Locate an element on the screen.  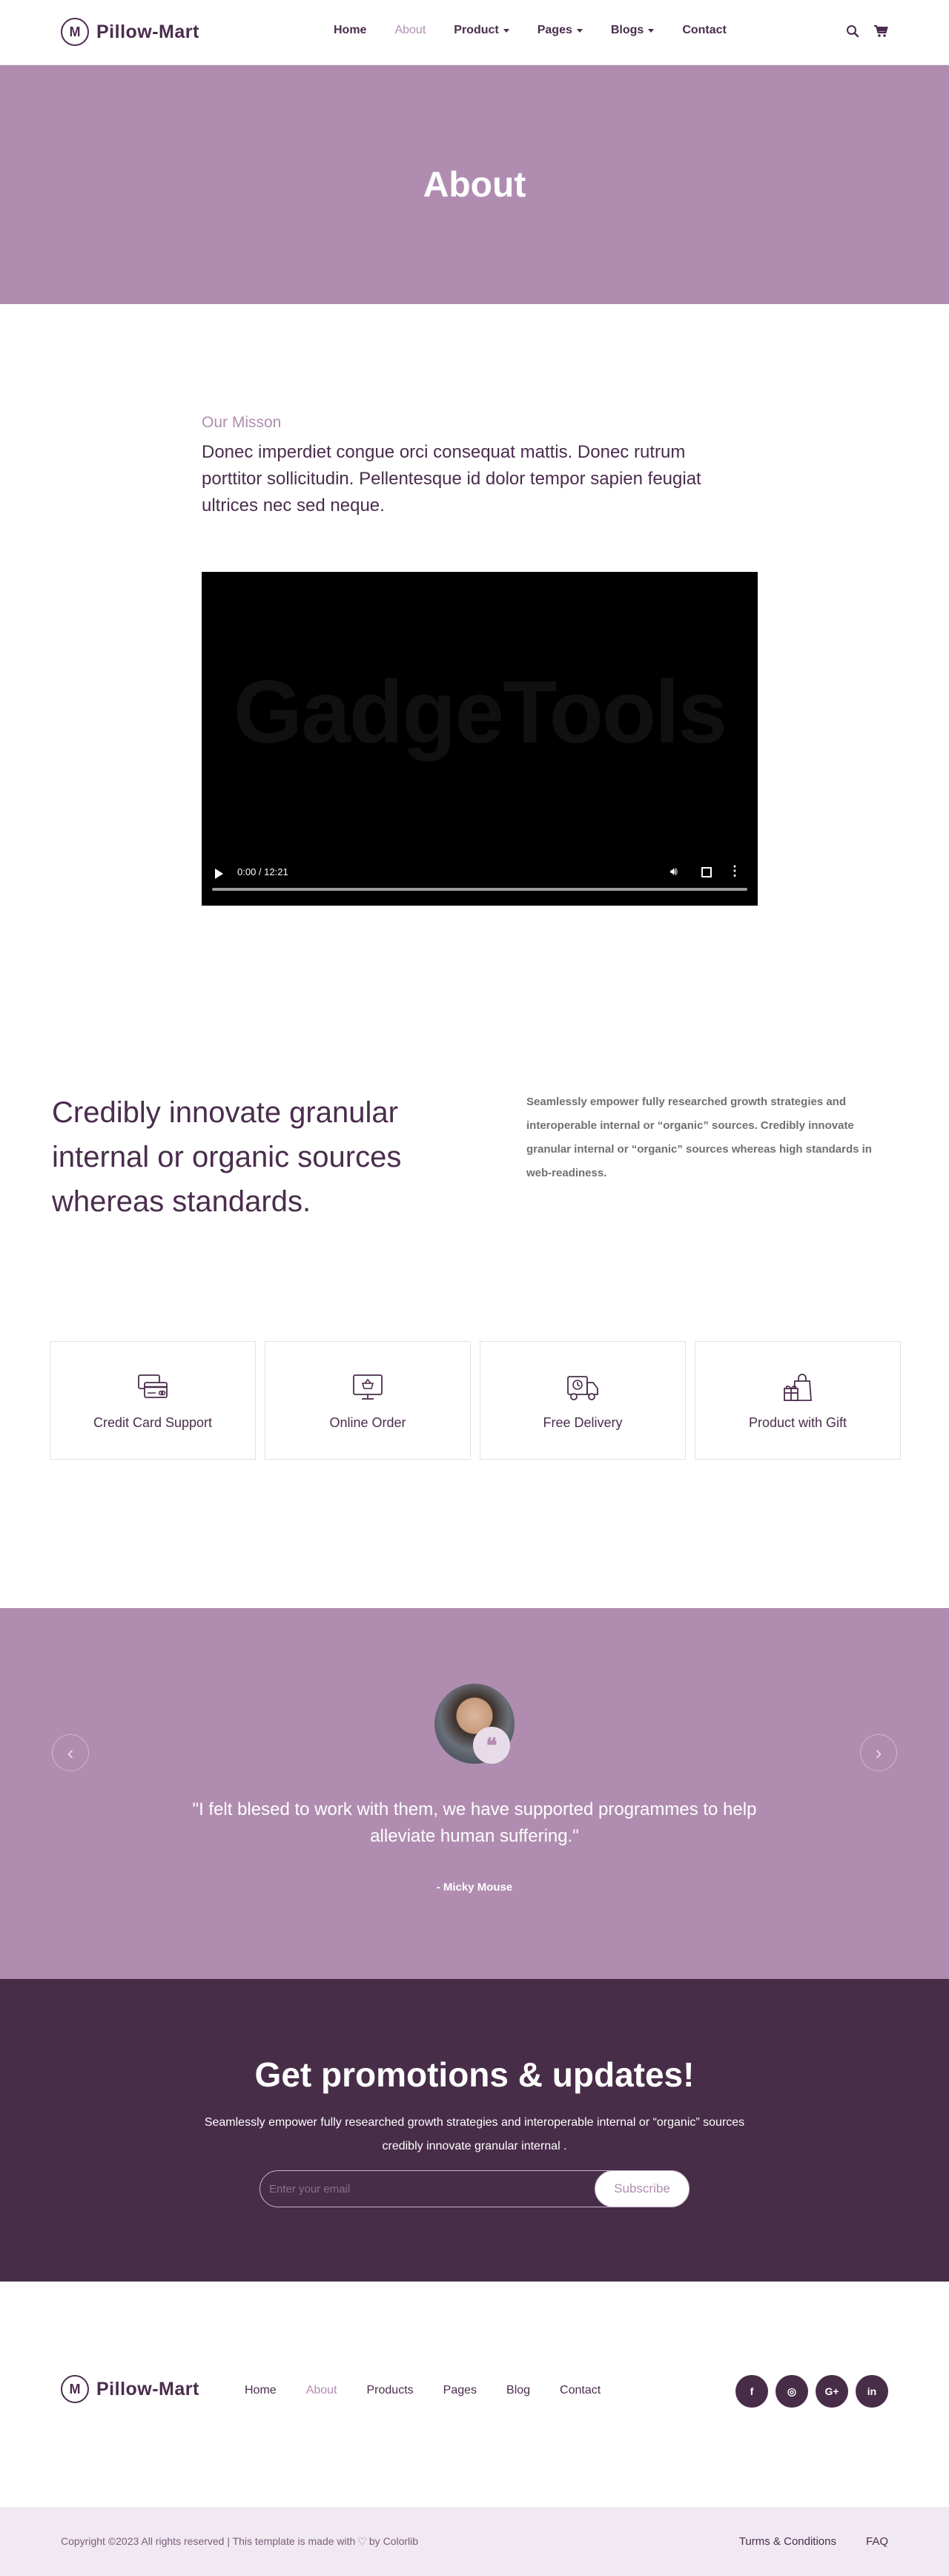
nav-pages: Pages is located at coordinates (560, 30).